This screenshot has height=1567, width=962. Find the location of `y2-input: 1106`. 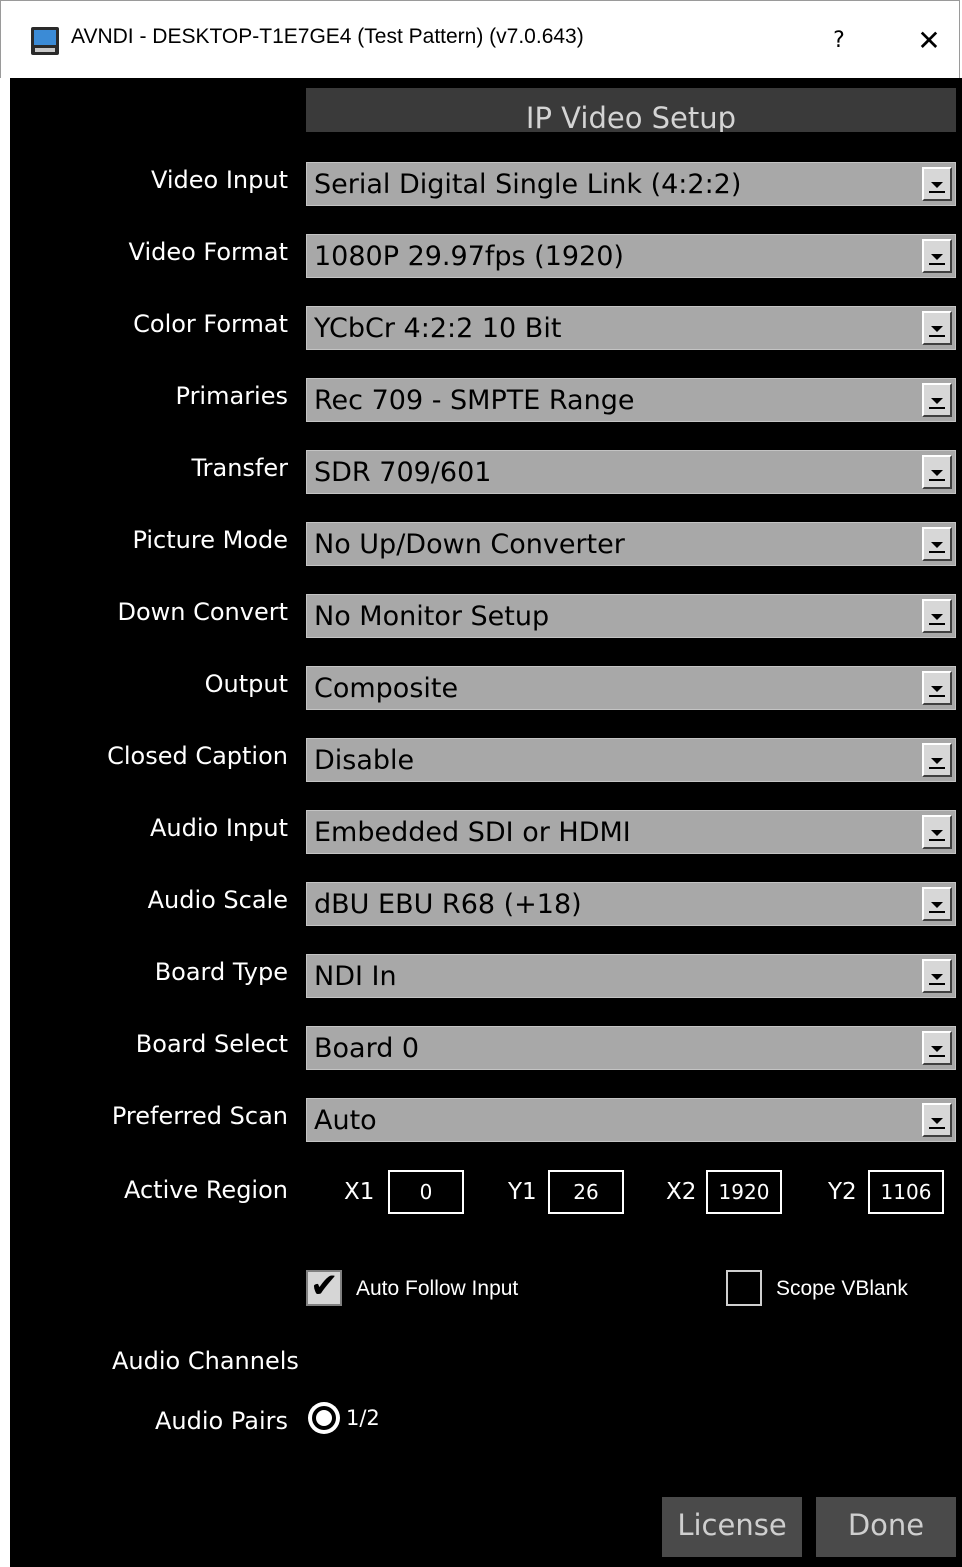

y2-input: 1106 is located at coordinates (906, 1192).